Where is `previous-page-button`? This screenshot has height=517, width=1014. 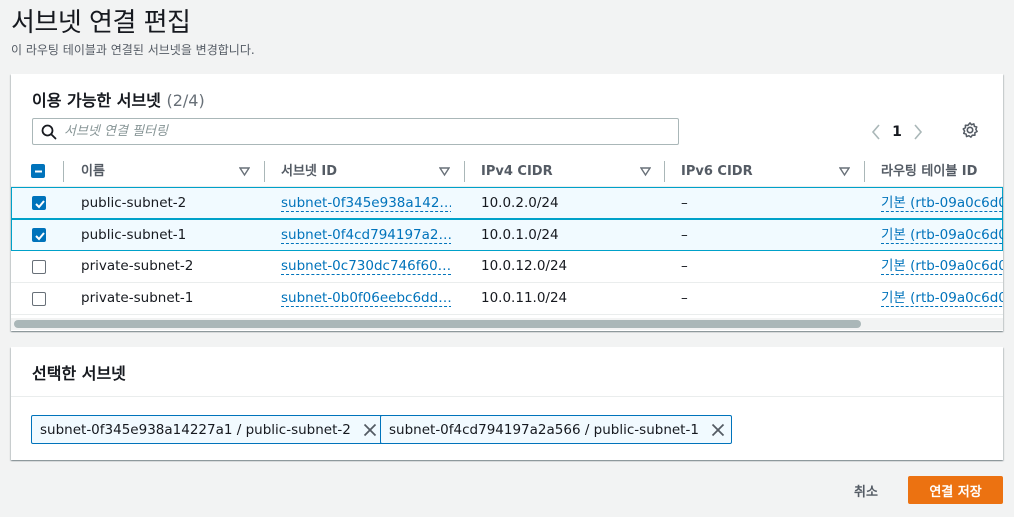
previous-page-button is located at coordinates (876, 132).